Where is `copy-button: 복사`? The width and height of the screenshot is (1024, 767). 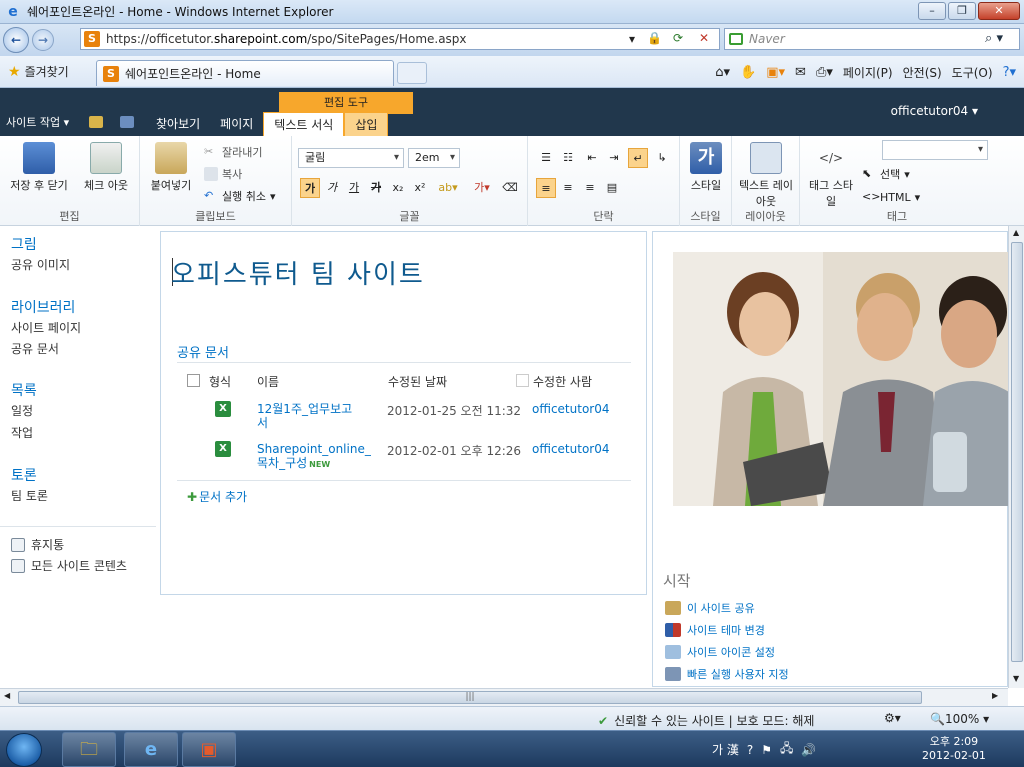
copy-button: 복사 is located at coordinates (223, 174).